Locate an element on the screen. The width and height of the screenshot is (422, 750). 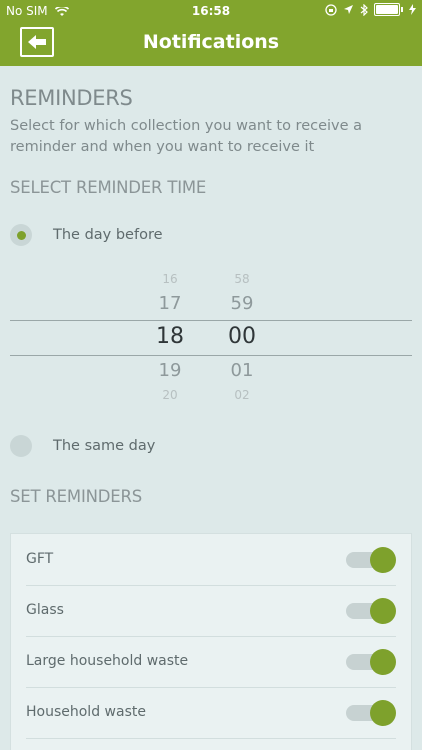
location-icon is located at coordinates (348, 9).